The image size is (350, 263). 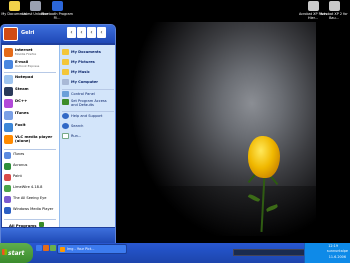 What do you see at coordinates (31, 52) in the screenshot?
I see `pinned-internet: Internet Mozilla Firefox` at bounding box center [31, 52].